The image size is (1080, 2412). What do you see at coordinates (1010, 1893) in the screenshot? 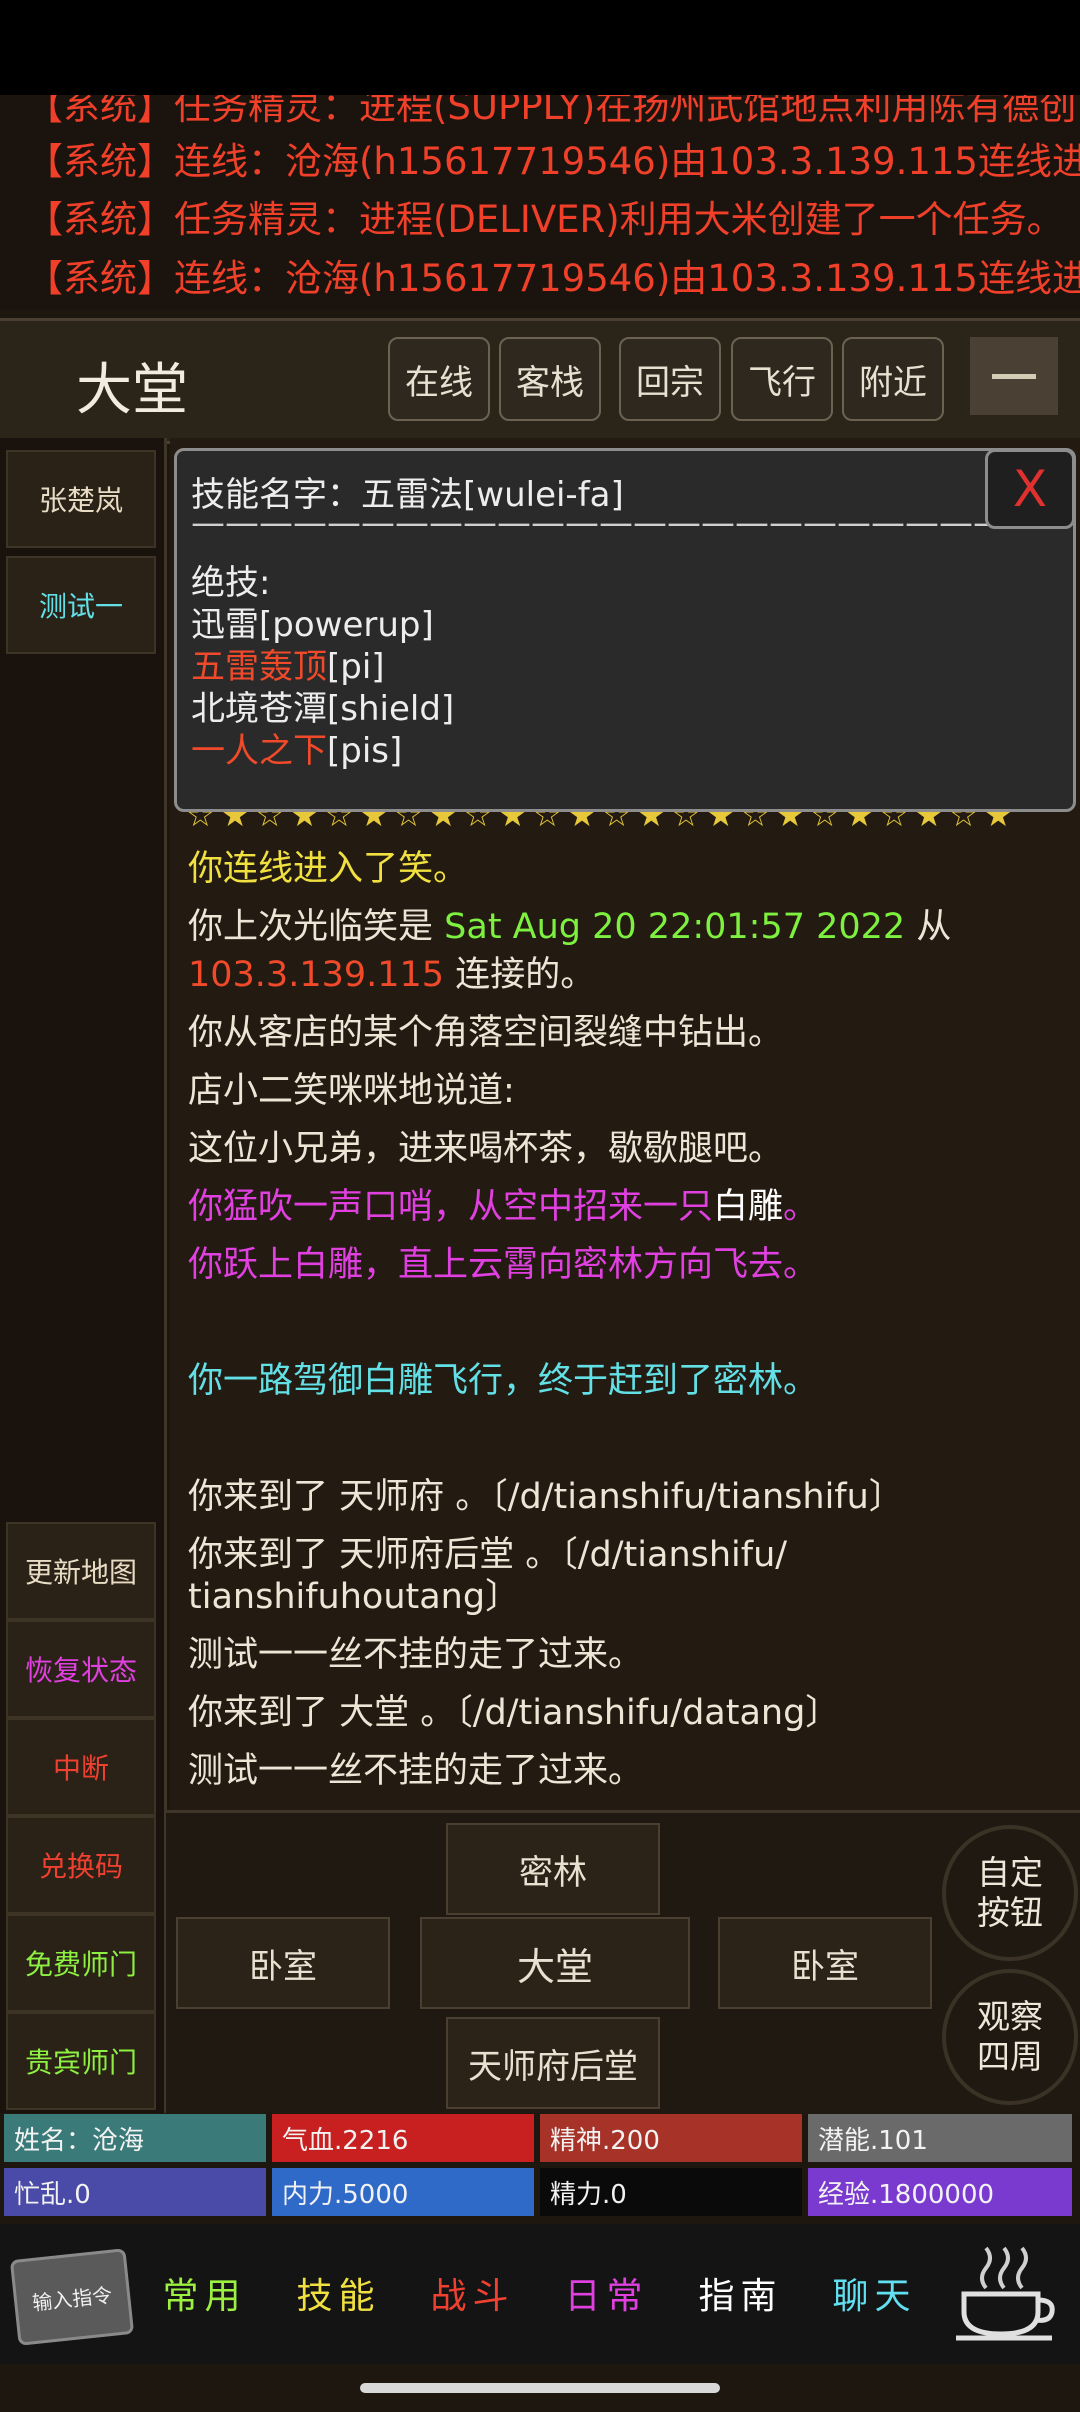
I see `custom-button: 自定 按钮` at bounding box center [1010, 1893].